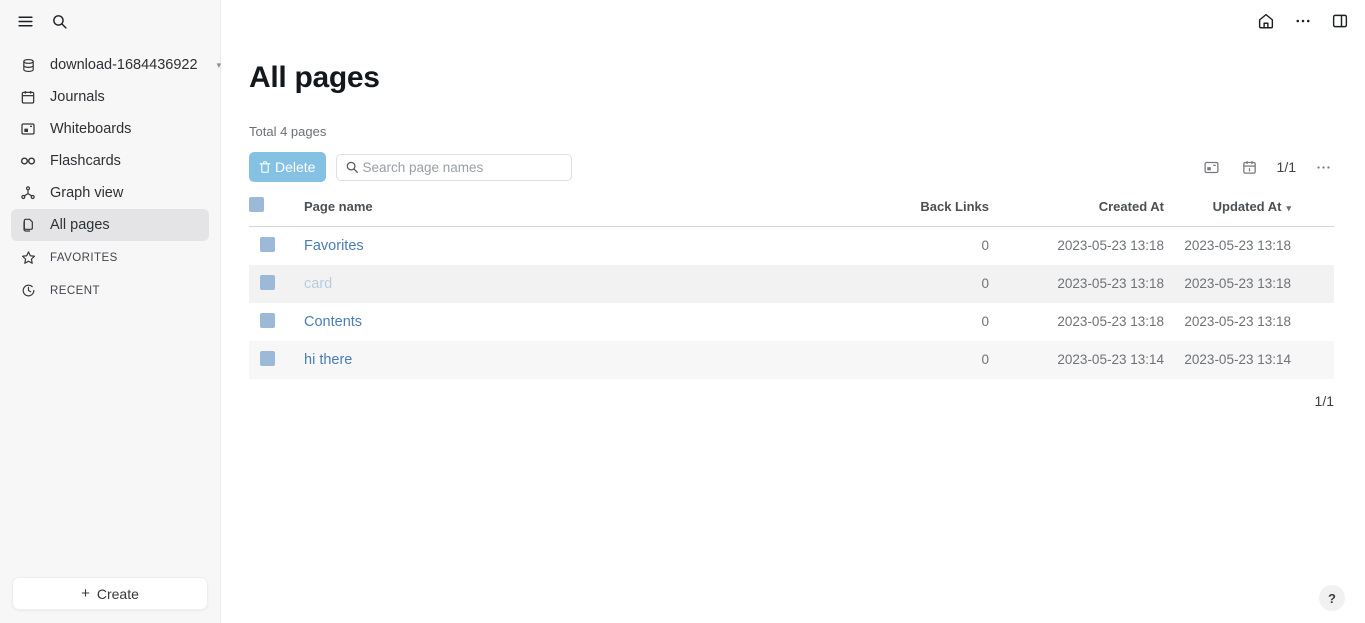  Describe the element at coordinates (87, 193) in the screenshot. I see `sidebar-item-label: Graph view` at that location.